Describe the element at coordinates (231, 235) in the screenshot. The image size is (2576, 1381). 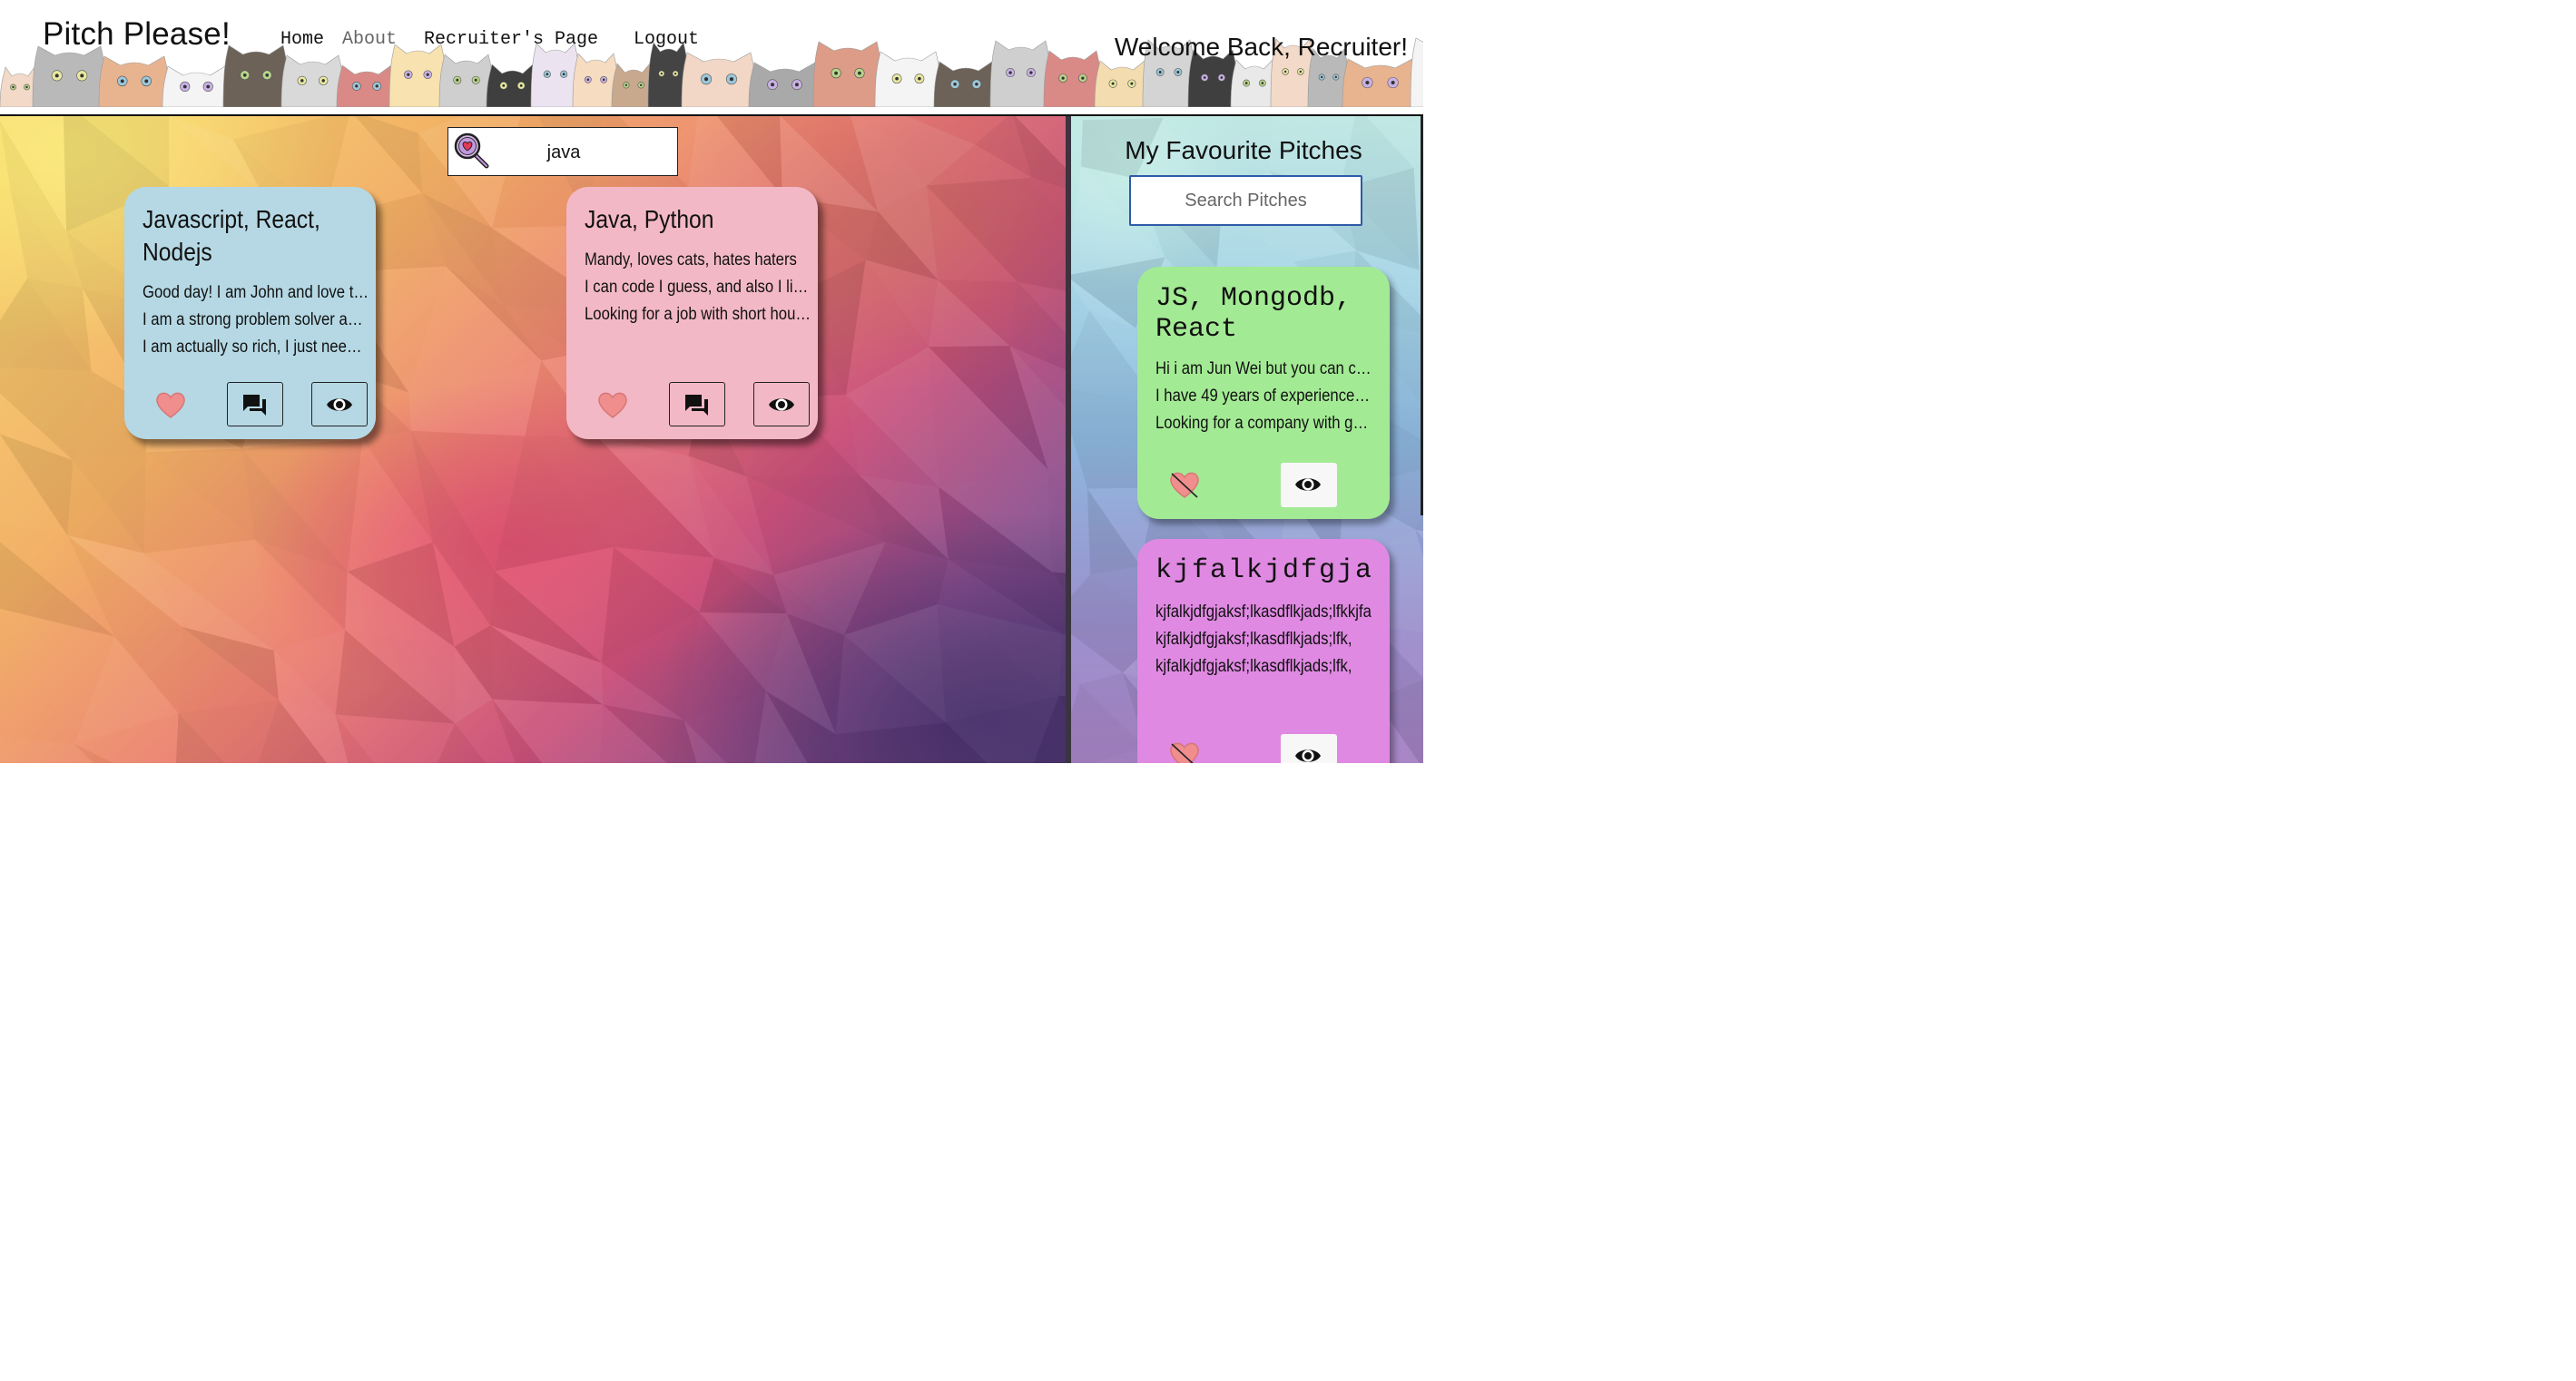
I see `pitch-title: Javascript, React, Nodejs` at that location.